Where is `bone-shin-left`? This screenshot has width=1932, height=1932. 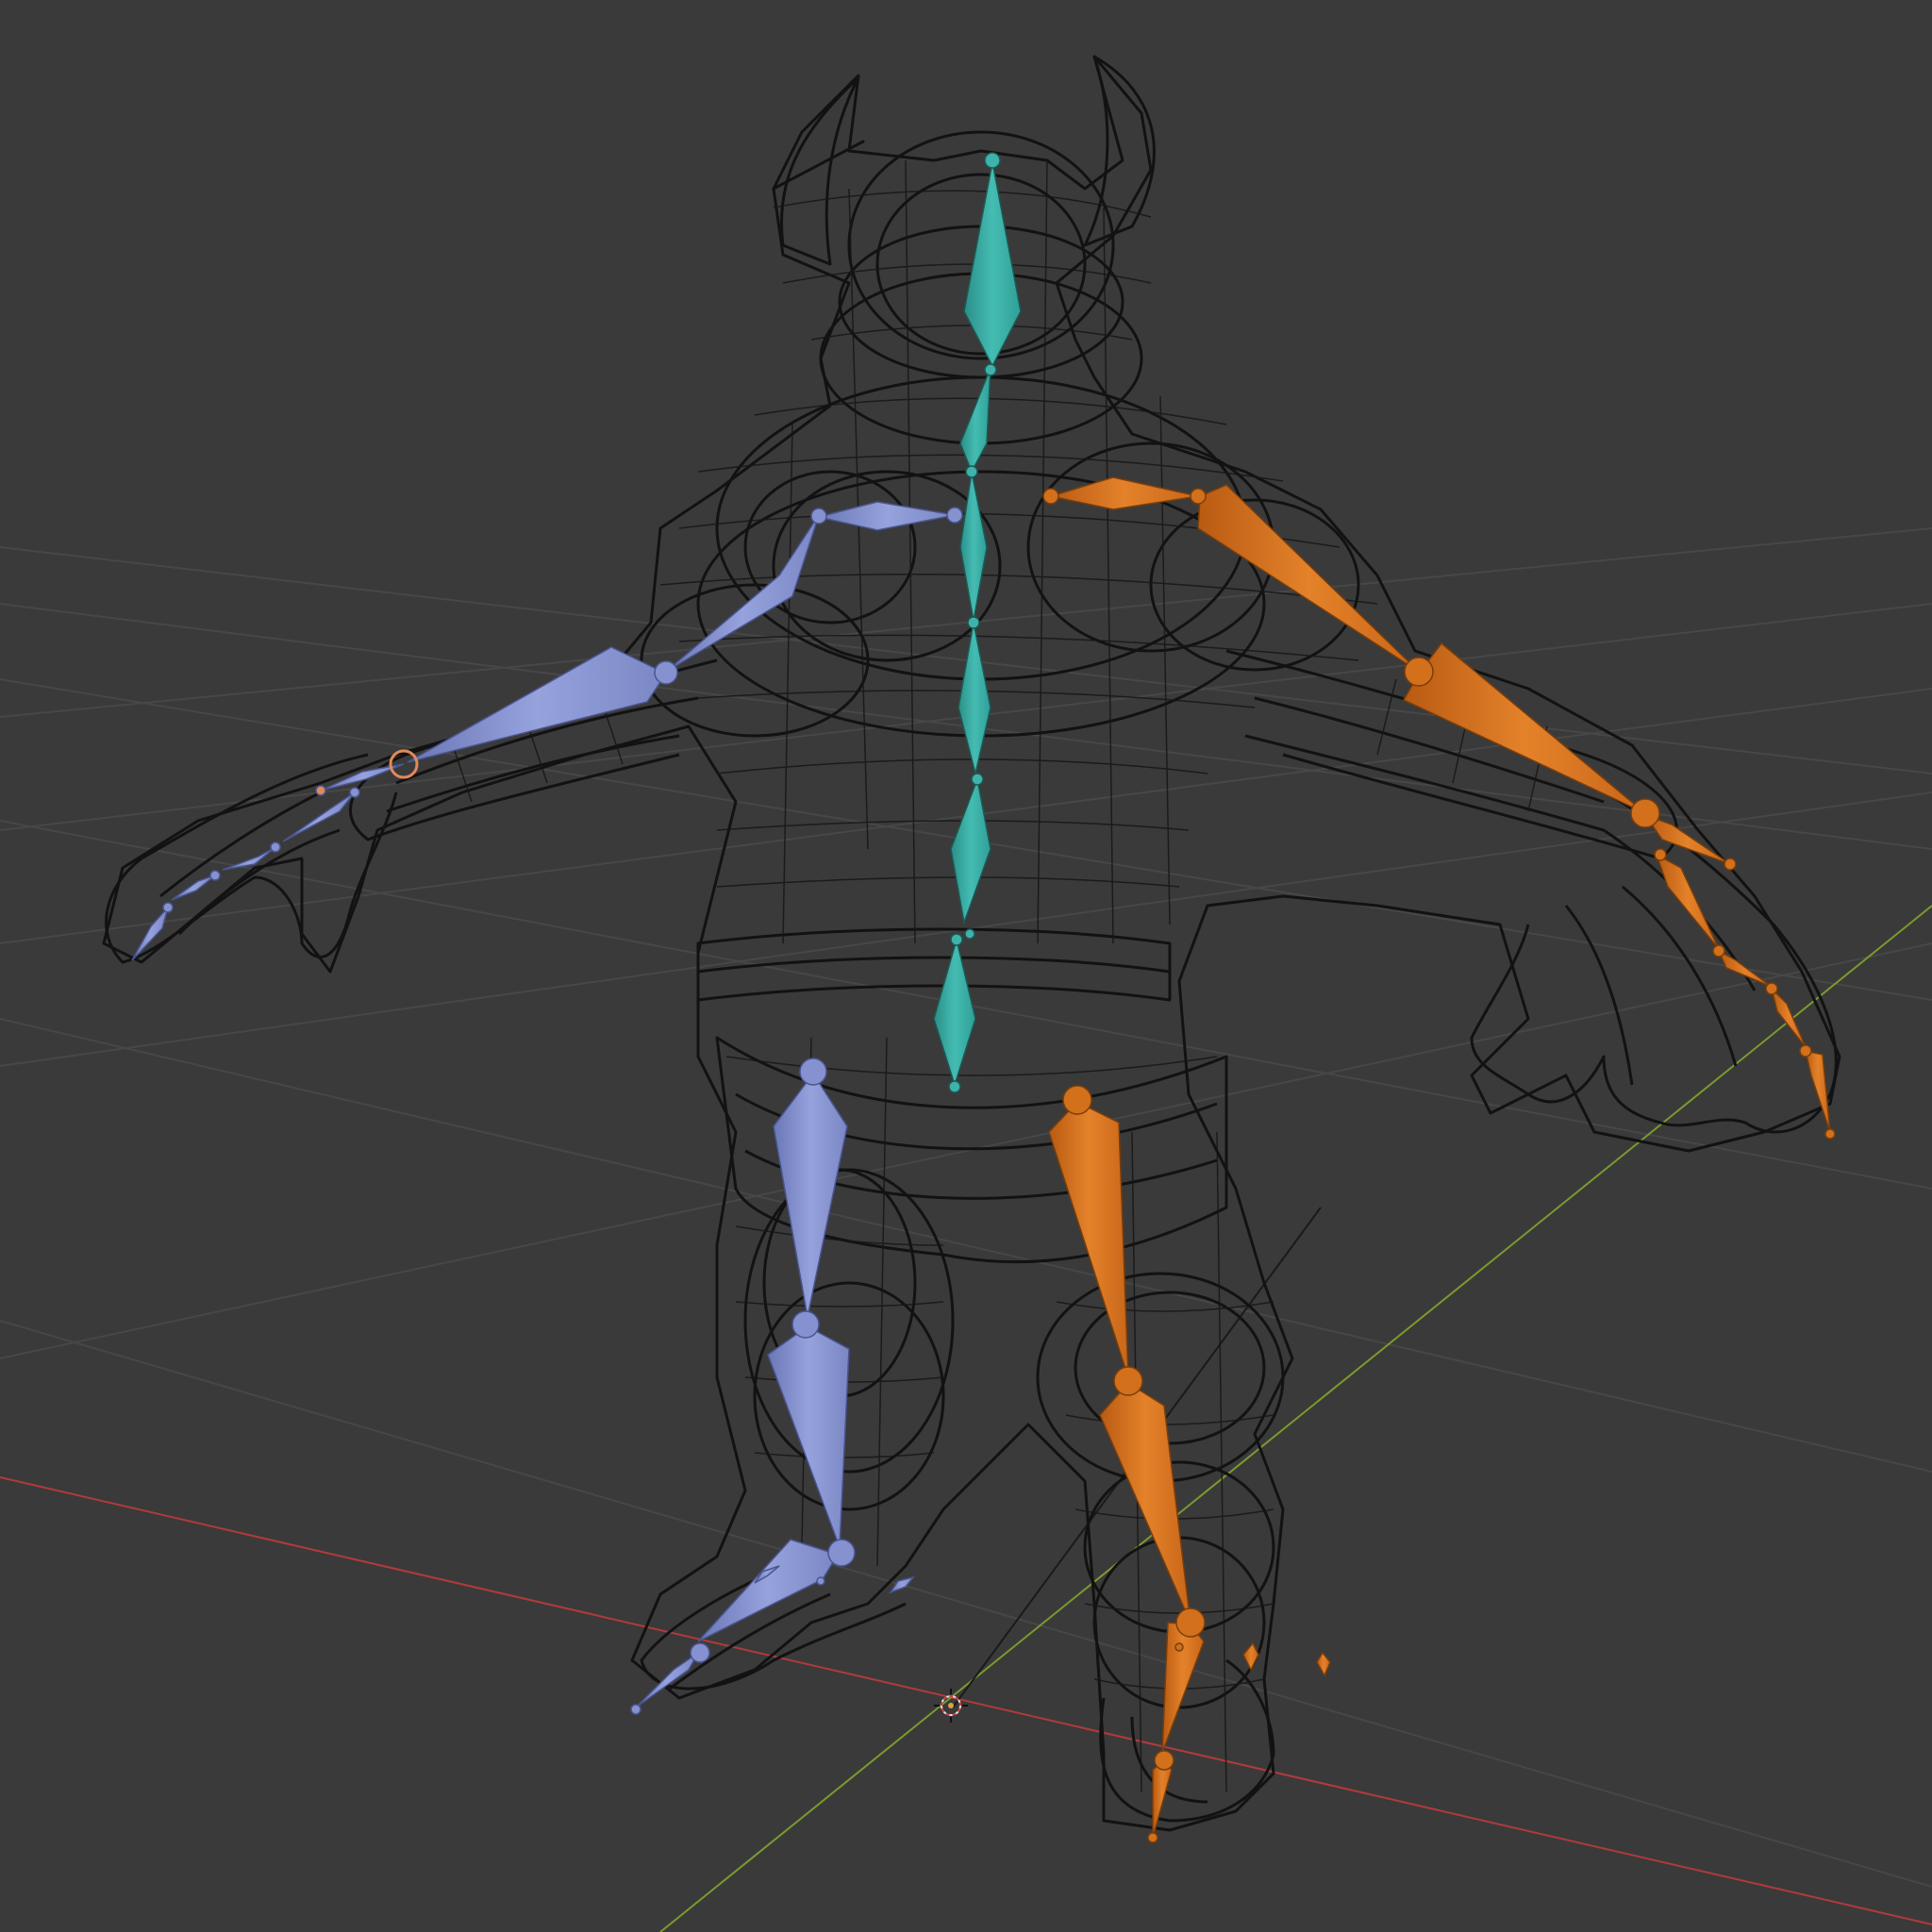
bone-shin-left is located at coordinates (808, 1437).